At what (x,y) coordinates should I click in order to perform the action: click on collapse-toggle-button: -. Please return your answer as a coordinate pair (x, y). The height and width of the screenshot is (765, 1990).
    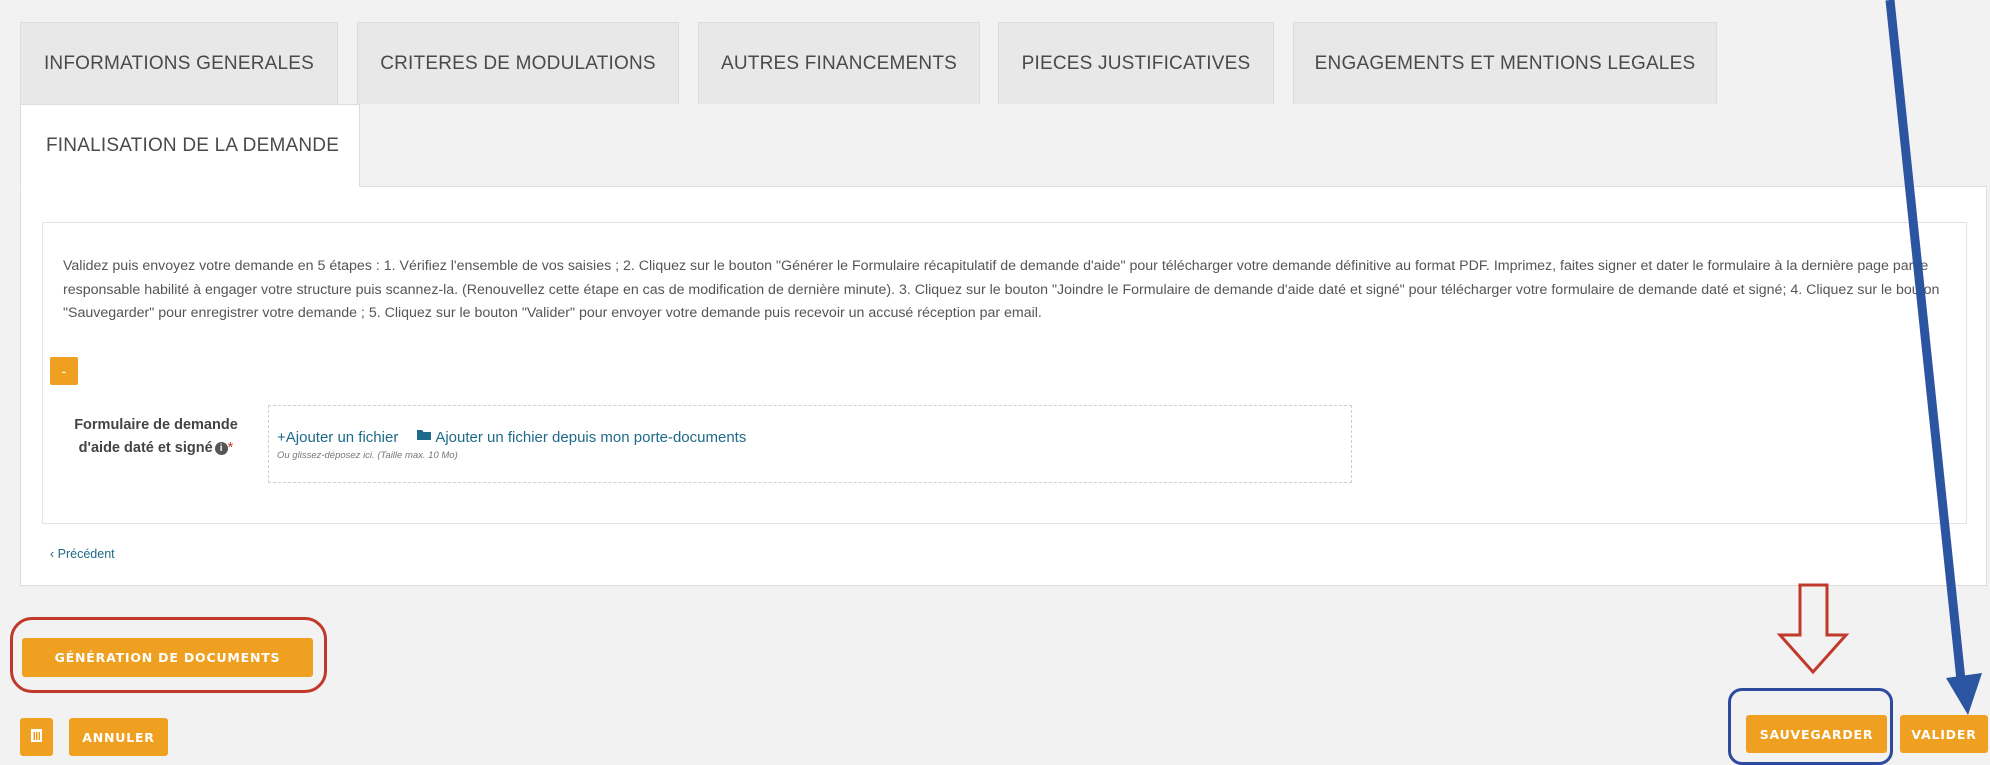
    Looking at the image, I should click on (64, 371).